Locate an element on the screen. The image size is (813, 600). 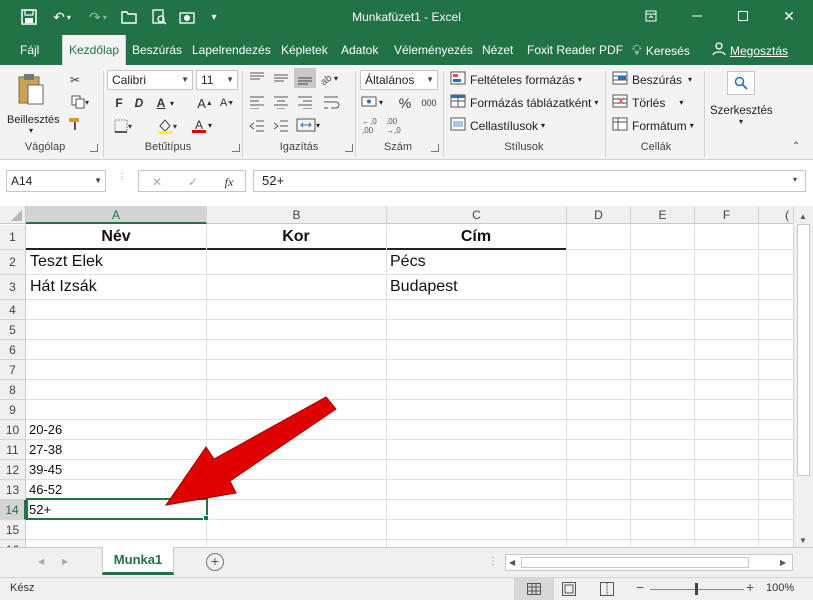
row-header-10: 10 is located at coordinates (13, 430).